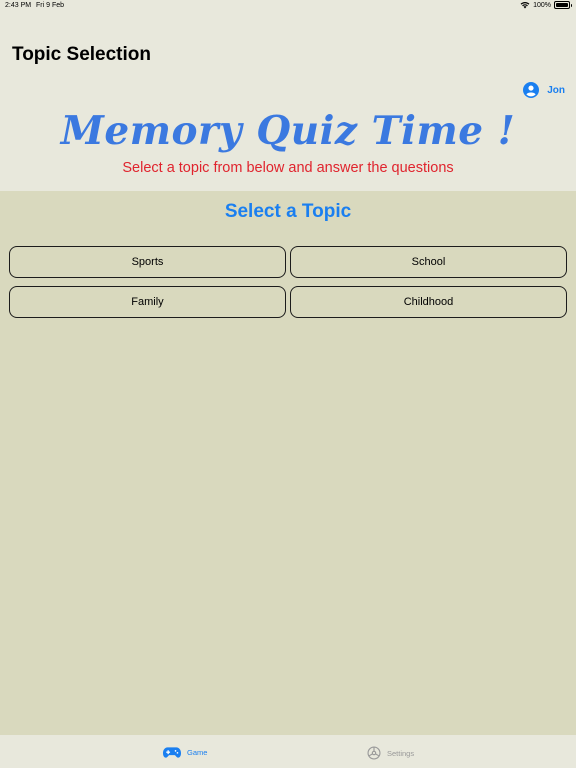  What do you see at coordinates (525, 5) in the screenshot?
I see `wifi-icon` at bounding box center [525, 5].